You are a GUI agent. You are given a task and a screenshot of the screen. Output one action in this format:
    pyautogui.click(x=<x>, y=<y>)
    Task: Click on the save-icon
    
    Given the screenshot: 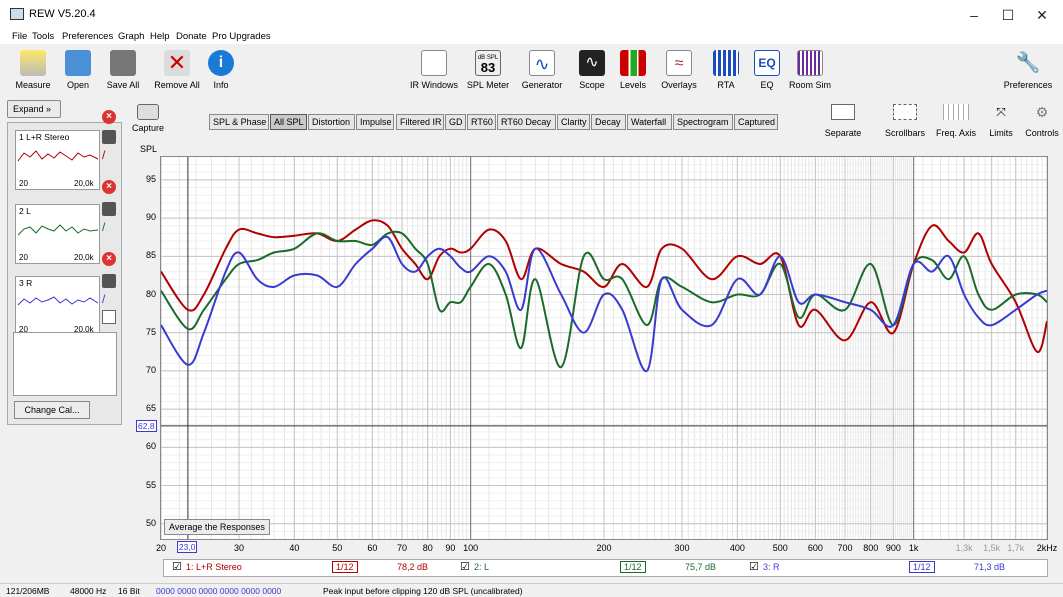 What is the action you would take?
    pyautogui.click(x=123, y=63)
    